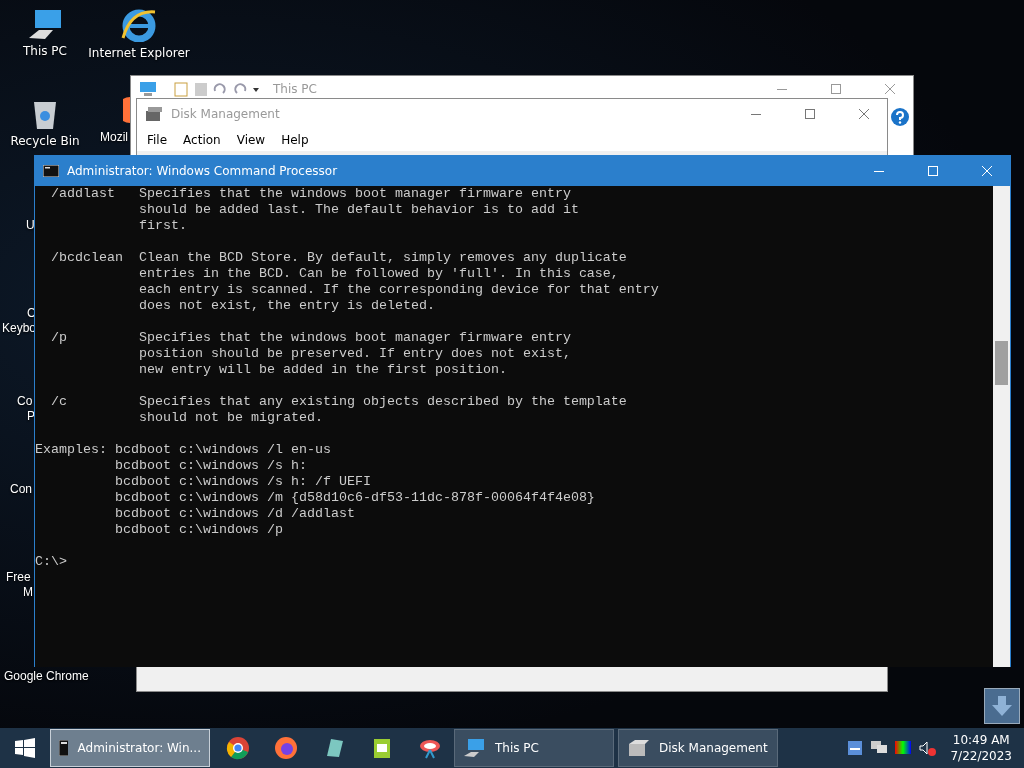 The image size is (1024, 768). I want to click on desktop-icon-label: Internet Explorer, so click(139, 53).